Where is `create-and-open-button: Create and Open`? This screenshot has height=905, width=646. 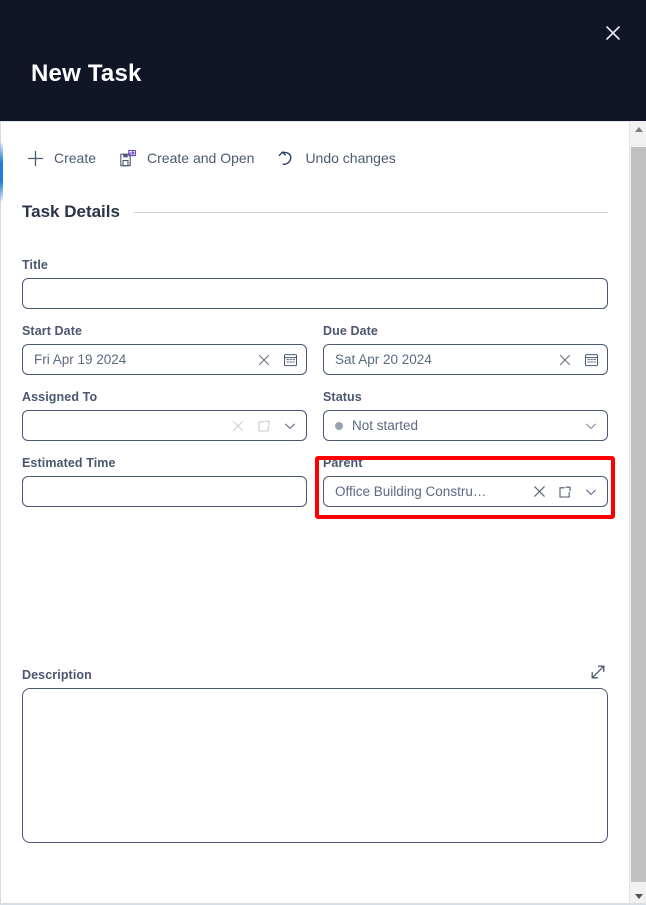 create-and-open-button: Create and Open is located at coordinates (186, 158).